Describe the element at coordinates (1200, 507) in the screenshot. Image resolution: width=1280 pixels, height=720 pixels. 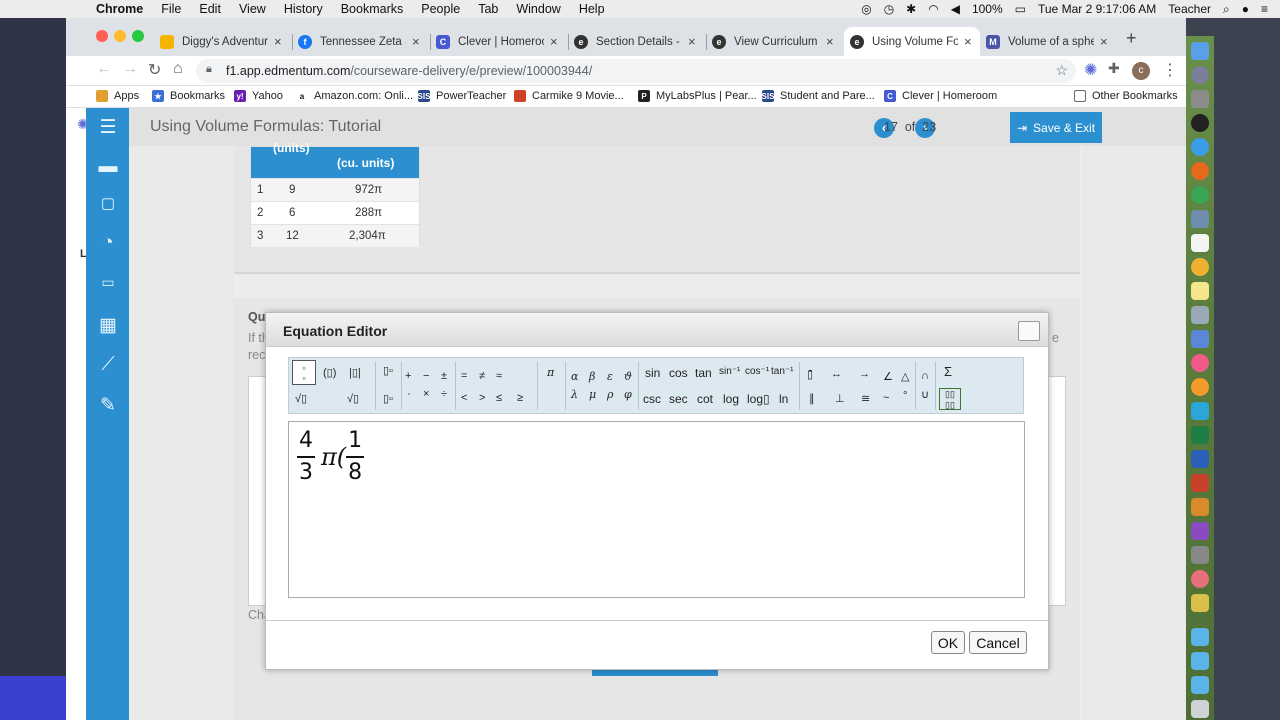
I see `photo-booth-icon` at that location.